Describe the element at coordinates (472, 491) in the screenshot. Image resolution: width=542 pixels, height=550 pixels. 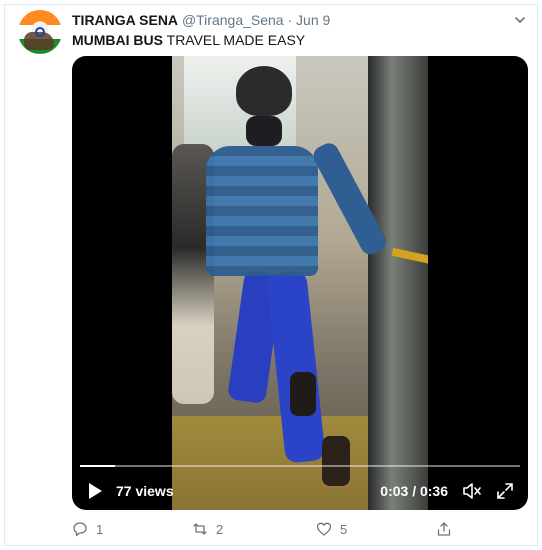
I see `volume-muted-icon` at that location.